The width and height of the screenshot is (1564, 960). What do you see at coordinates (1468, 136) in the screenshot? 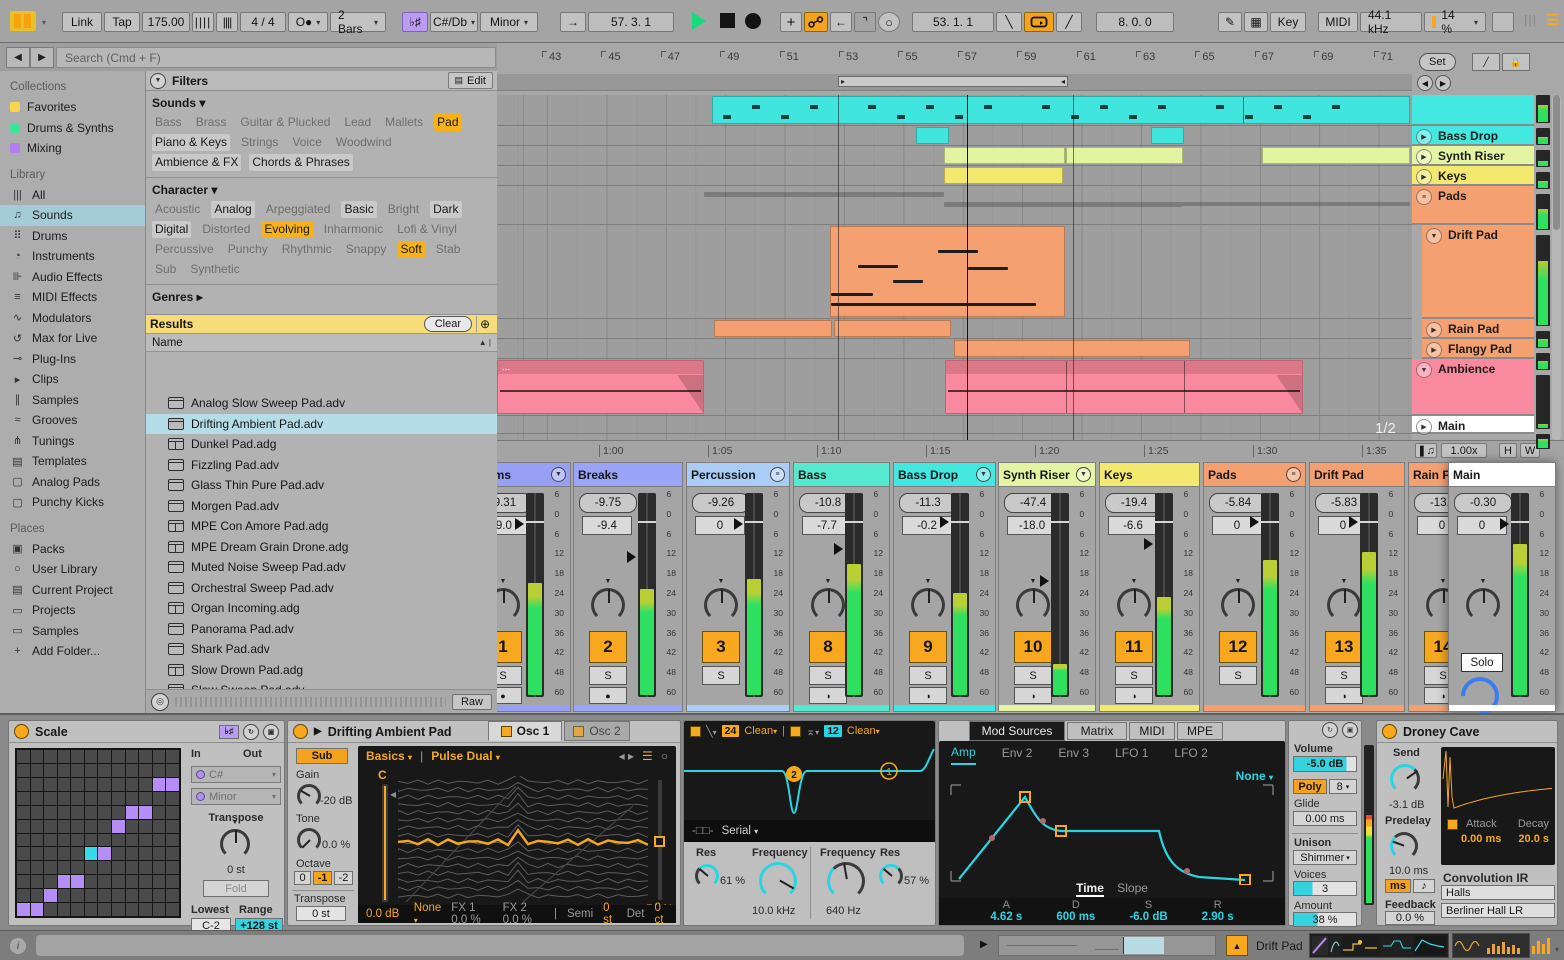
I see `track-name: Bass Drop` at bounding box center [1468, 136].